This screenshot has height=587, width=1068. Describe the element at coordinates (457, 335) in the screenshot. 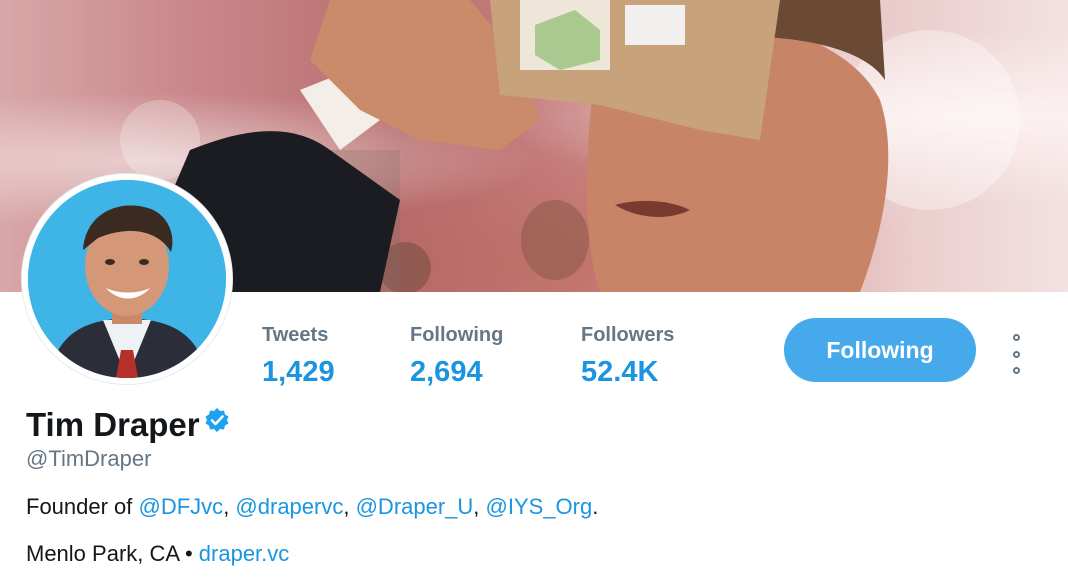

I see `following-label: Following` at that location.